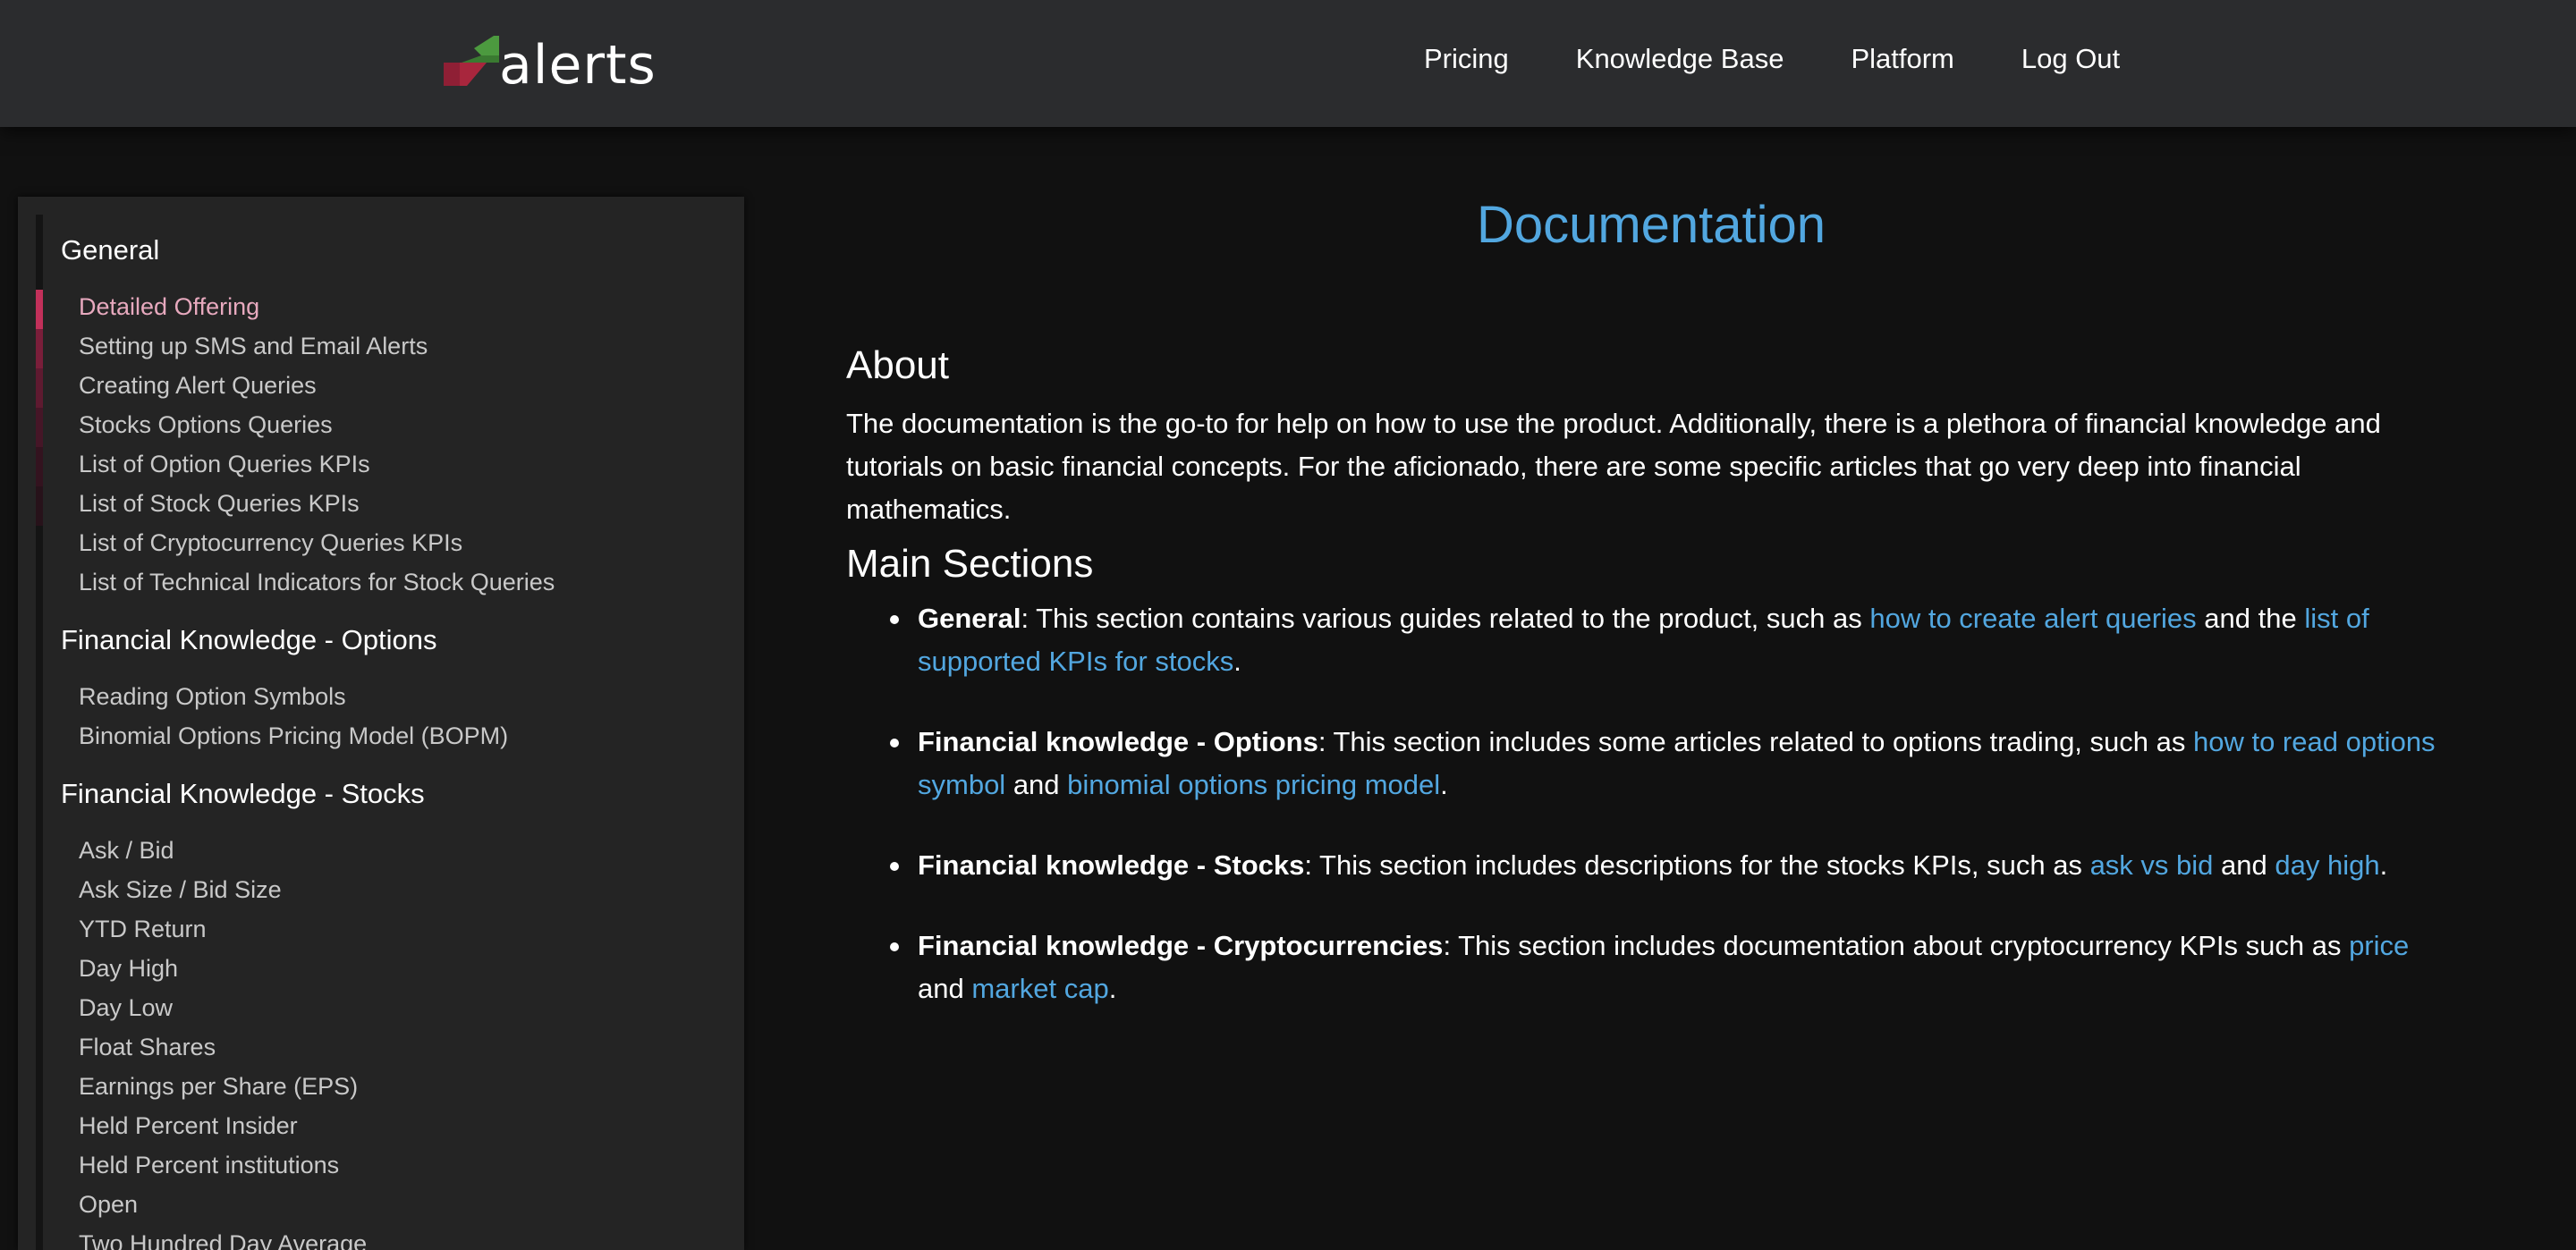 Image resolution: width=2576 pixels, height=1250 pixels. I want to click on sidebar-item-ytd-return: YTD Return, so click(143, 930).